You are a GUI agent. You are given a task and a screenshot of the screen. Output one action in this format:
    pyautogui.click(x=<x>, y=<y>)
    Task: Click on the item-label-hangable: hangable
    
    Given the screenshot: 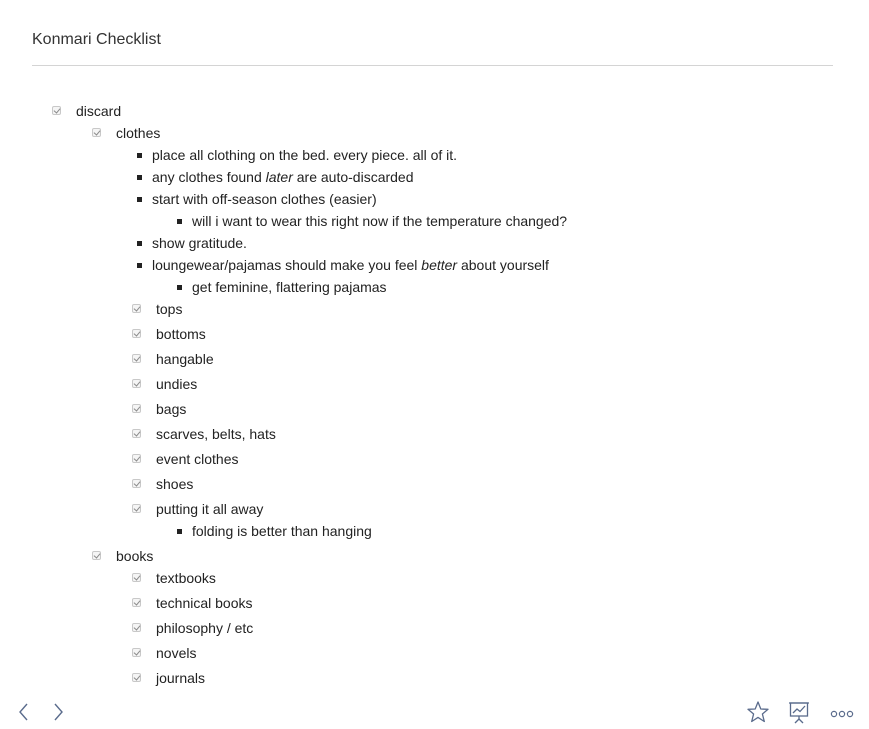 What is the action you would take?
    pyautogui.click(x=185, y=359)
    